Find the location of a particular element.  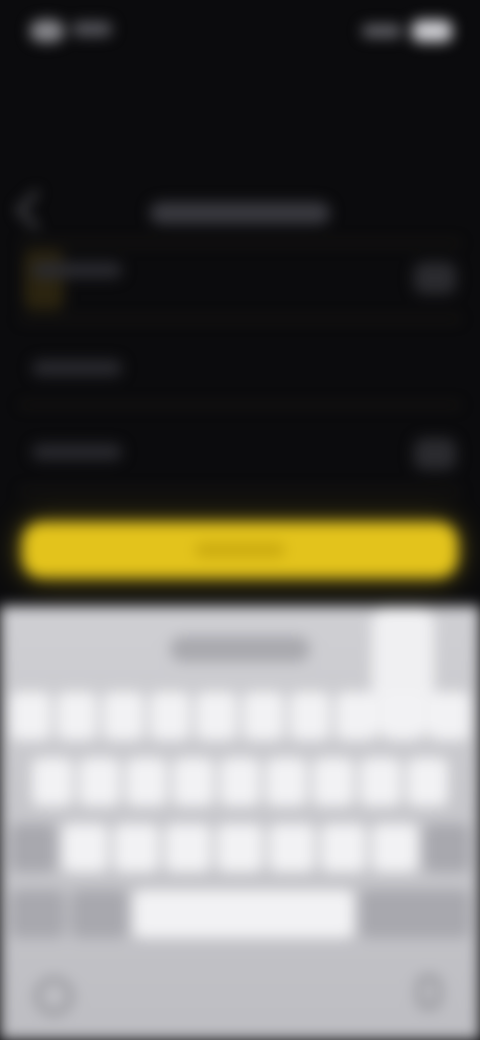

back-chevron-icon is located at coordinates (36, 210).